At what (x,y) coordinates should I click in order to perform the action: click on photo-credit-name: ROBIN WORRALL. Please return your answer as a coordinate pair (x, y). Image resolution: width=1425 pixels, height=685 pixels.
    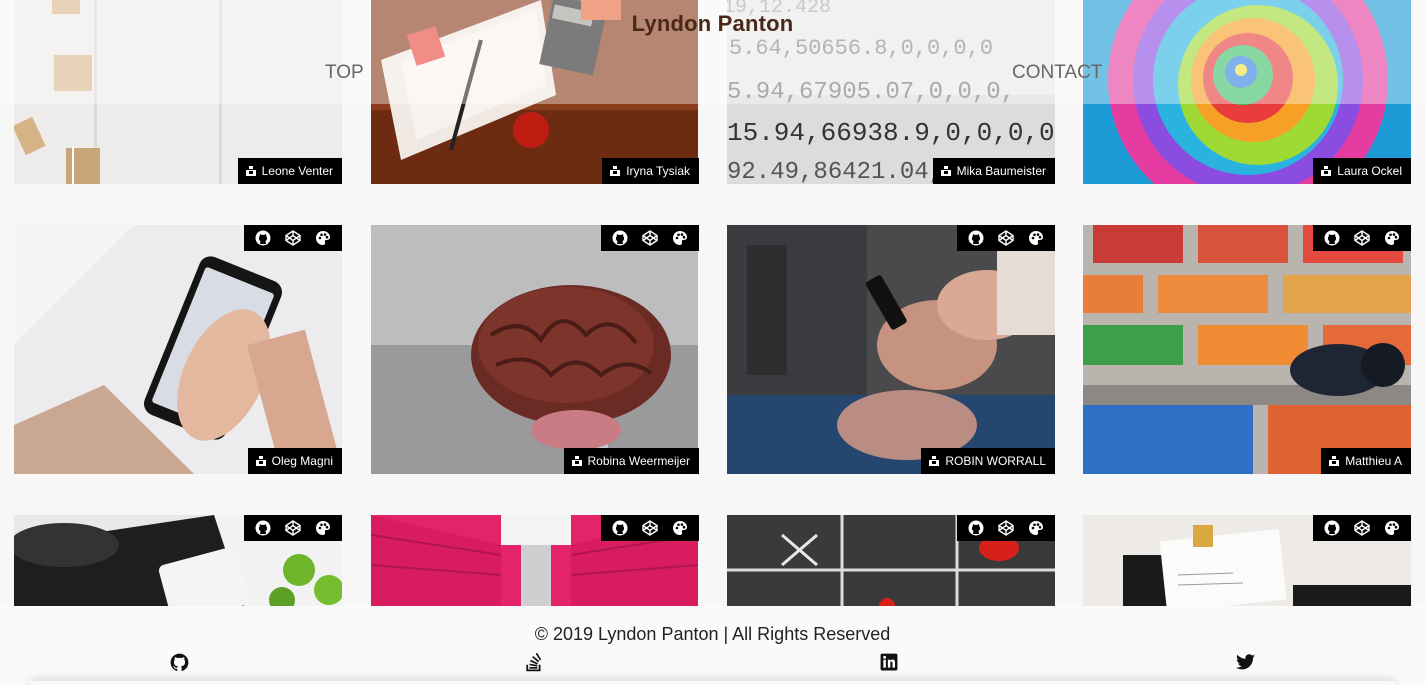
    Looking at the image, I should click on (995, 461).